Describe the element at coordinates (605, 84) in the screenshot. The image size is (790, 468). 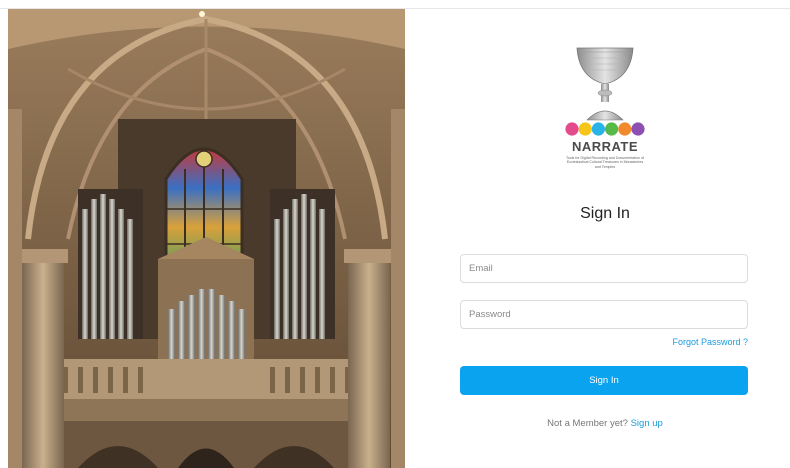
I see `chalice-icon` at that location.